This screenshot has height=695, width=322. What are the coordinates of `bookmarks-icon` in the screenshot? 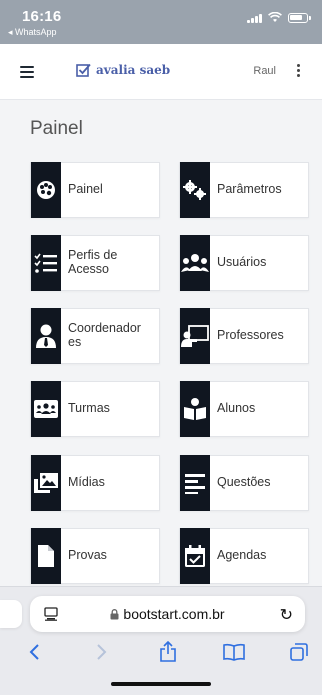 It's located at (234, 652).